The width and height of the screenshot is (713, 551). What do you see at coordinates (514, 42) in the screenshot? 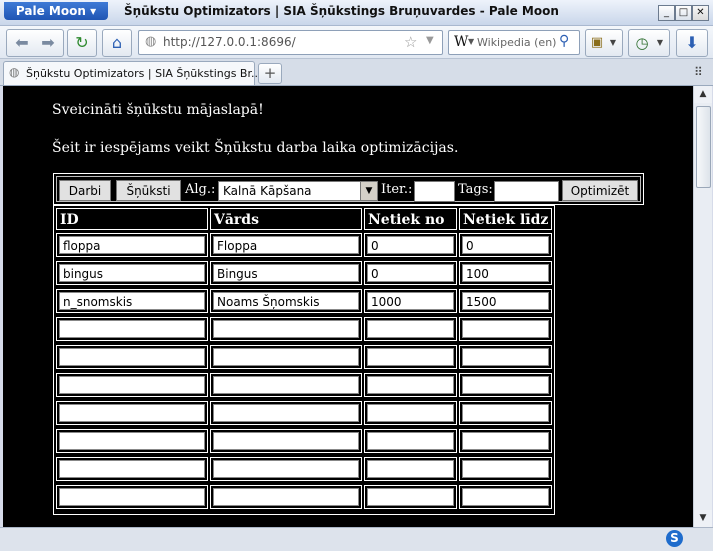
I see `search-box: W ▼ Wikipedia (en) ⚲` at bounding box center [514, 42].